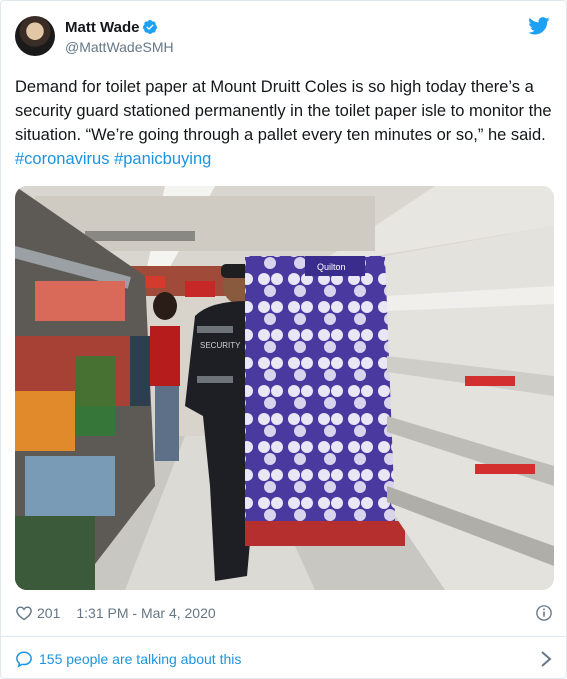 The image size is (567, 679). Describe the element at coordinates (220, 345) in the screenshot. I see `vest-text: SECURITY` at that location.